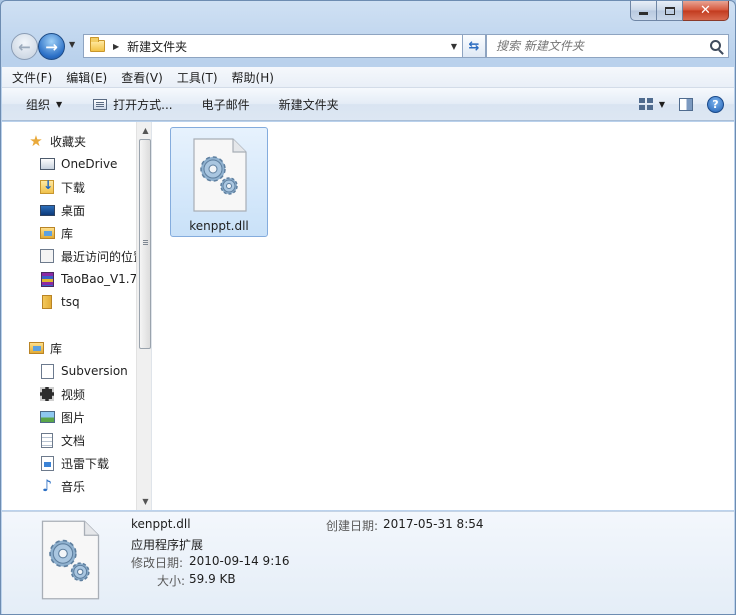 Image resolution: width=736 pixels, height=615 pixels. I want to click on search-box, so click(607, 46).